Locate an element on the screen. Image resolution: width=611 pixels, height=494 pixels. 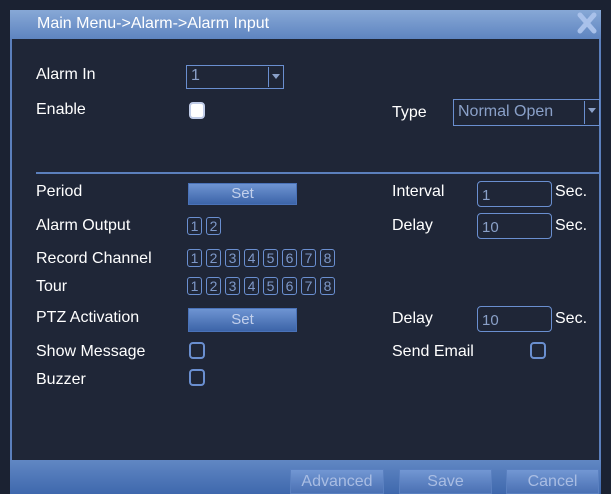
window-title: Main Menu->Alarm->Alarm Input is located at coordinates (153, 23).